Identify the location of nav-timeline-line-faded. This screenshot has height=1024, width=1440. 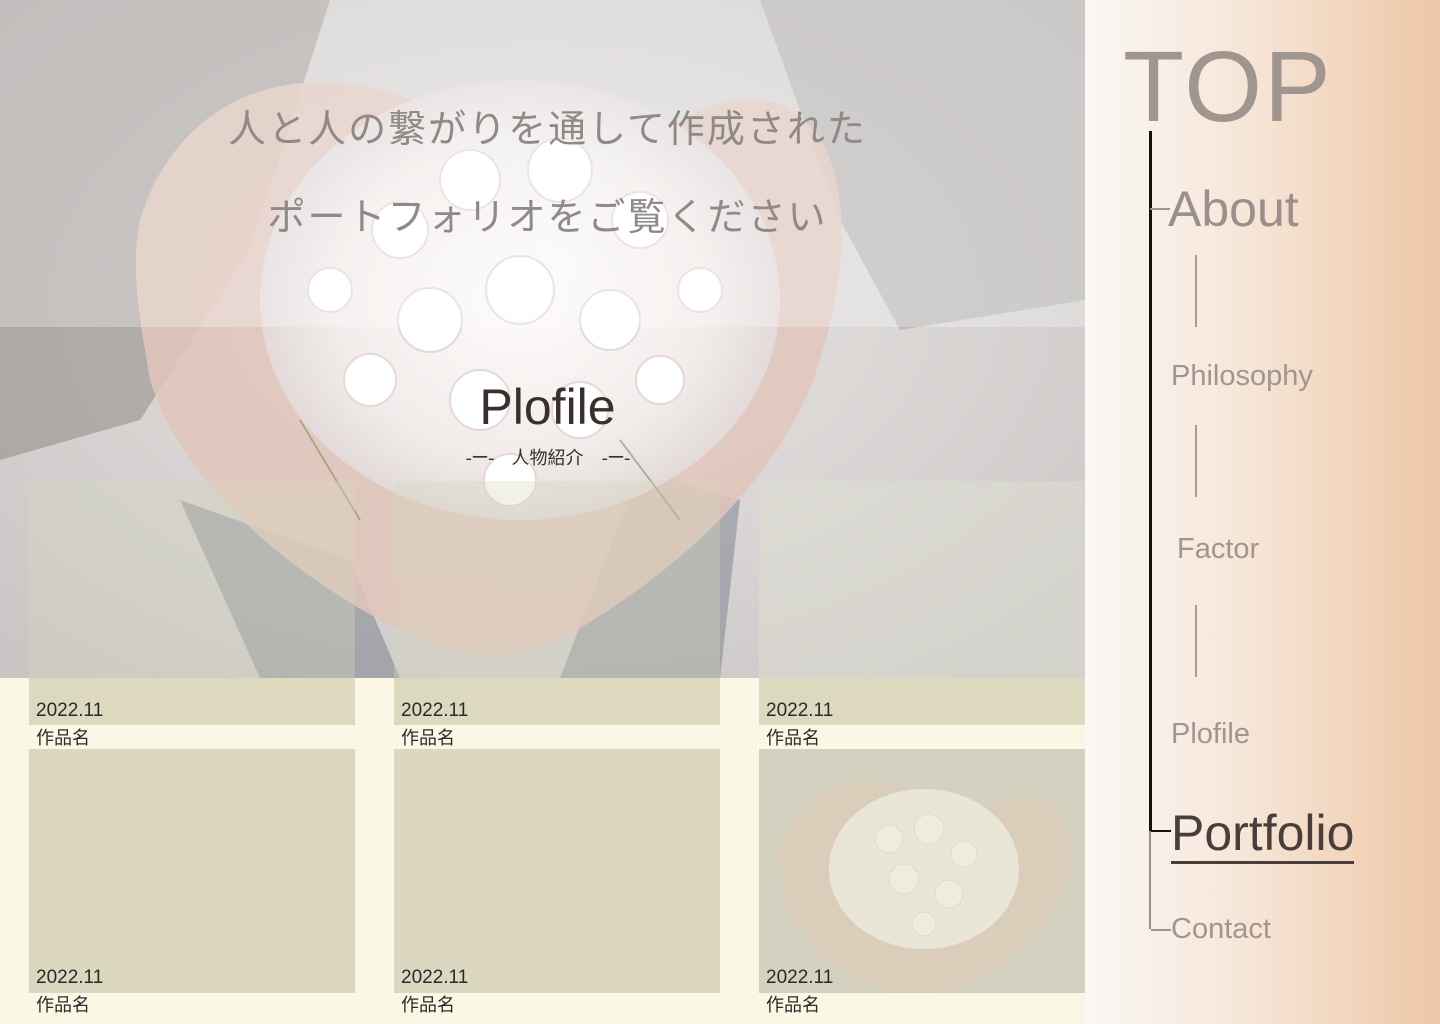
(1150, 880).